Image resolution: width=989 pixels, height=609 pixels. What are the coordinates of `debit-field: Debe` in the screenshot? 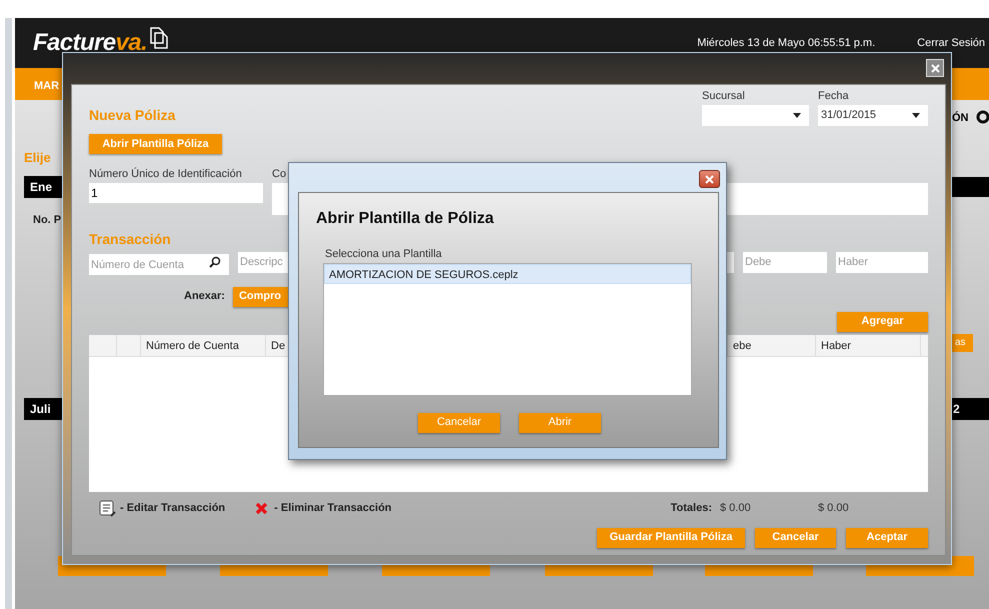 It's located at (785, 262).